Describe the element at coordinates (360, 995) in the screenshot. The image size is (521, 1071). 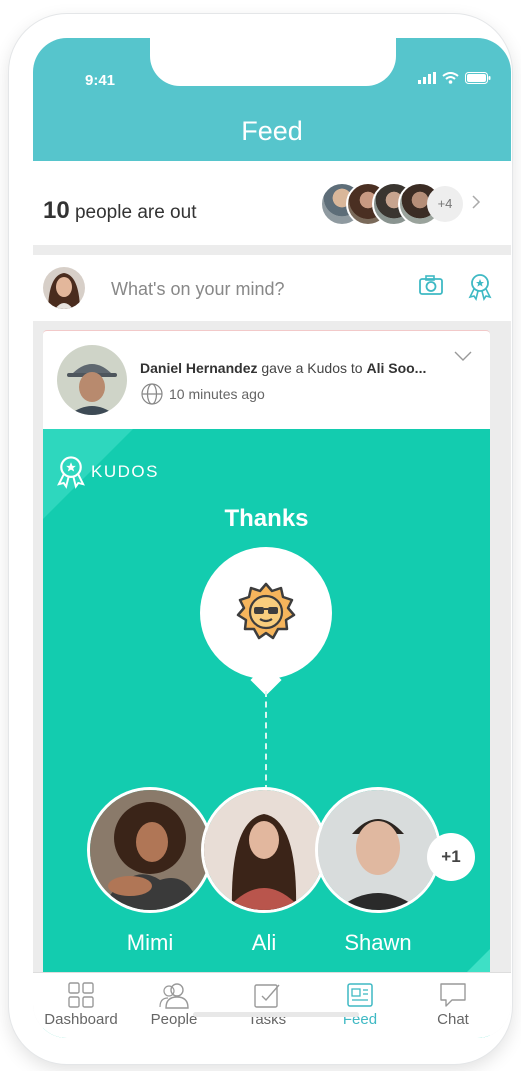
I see `feed-icon` at that location.